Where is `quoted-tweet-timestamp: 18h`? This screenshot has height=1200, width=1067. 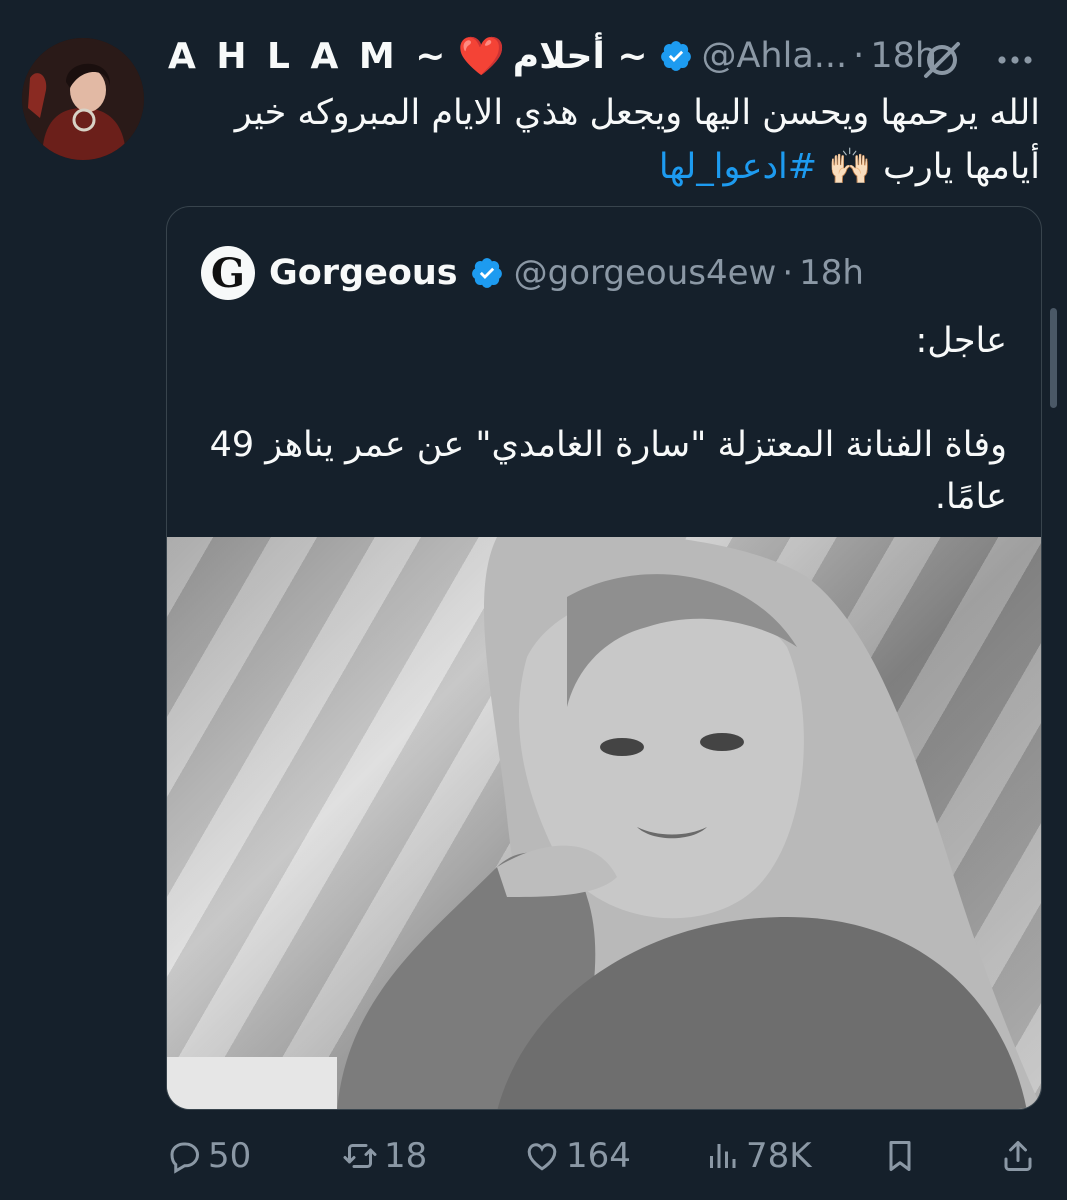 quoted-tweet-timestamp: 18h is located at coordinates (831, 273).